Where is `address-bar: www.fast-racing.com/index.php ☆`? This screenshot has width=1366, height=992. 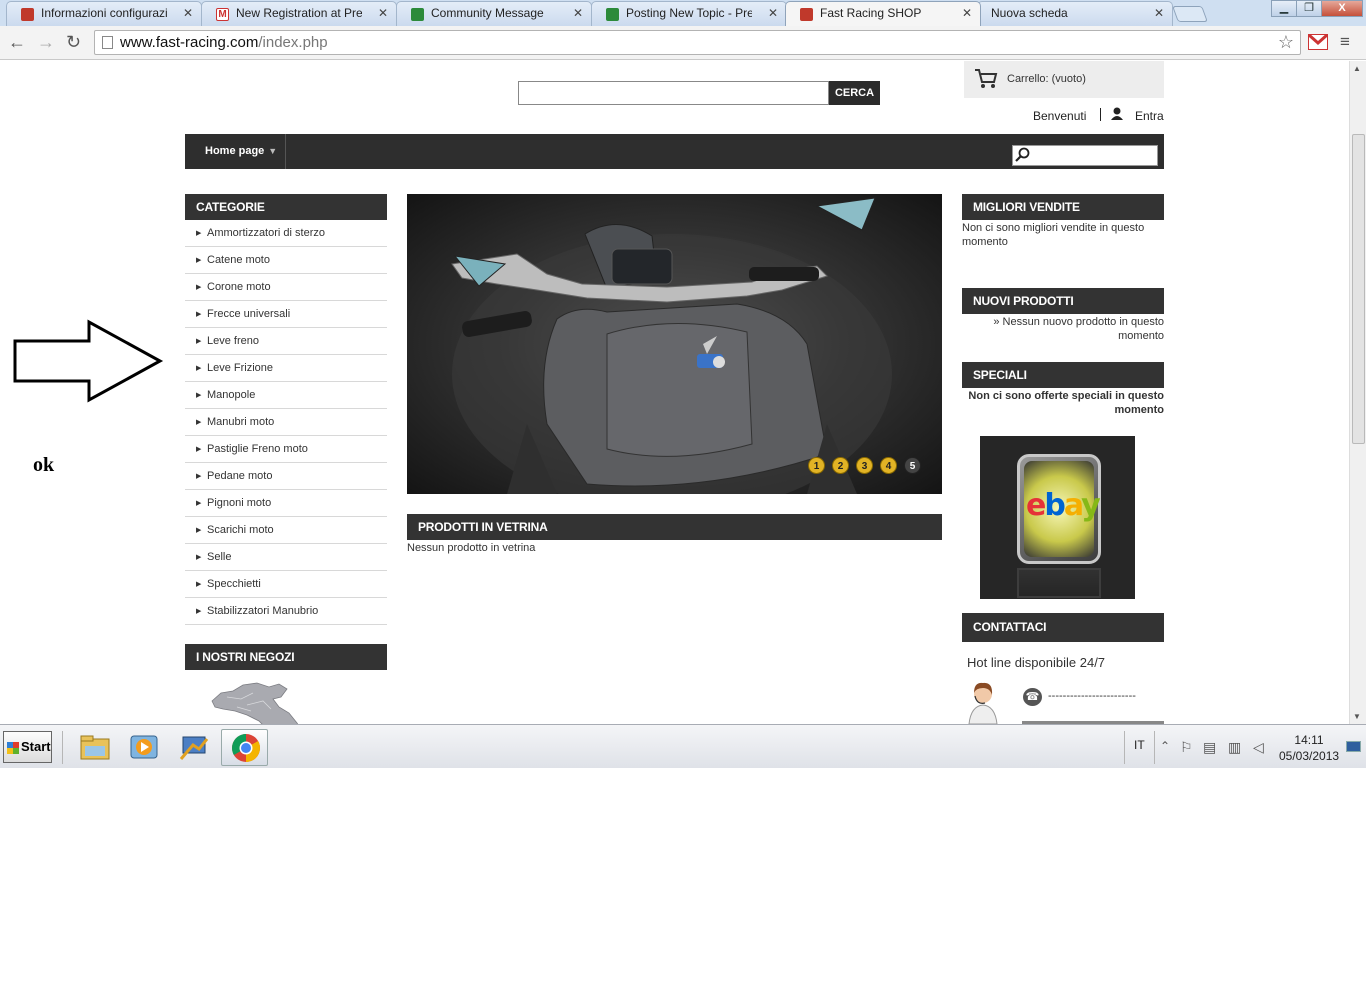 address-bar: www.fast-racing.com/index.php ☆ is located at coordinates (697, 42).